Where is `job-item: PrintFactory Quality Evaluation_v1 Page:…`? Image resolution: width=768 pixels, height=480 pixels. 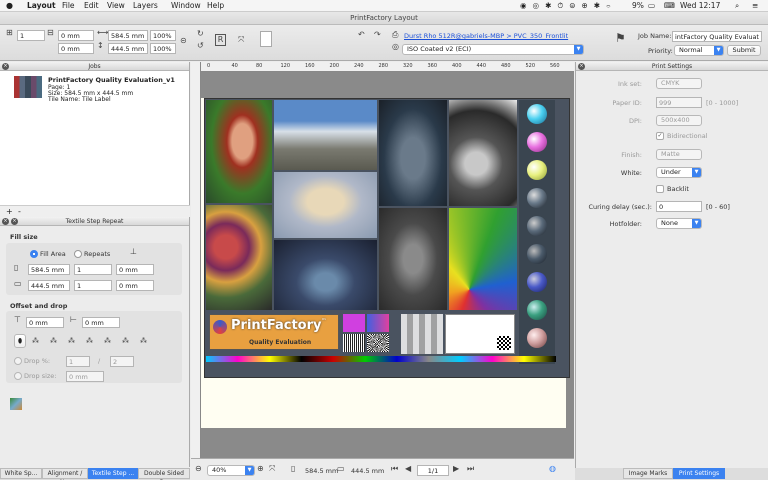
job-item: PrintFactory Quality Evaluation_v1 Page:… is located at coordinates (95, 91).